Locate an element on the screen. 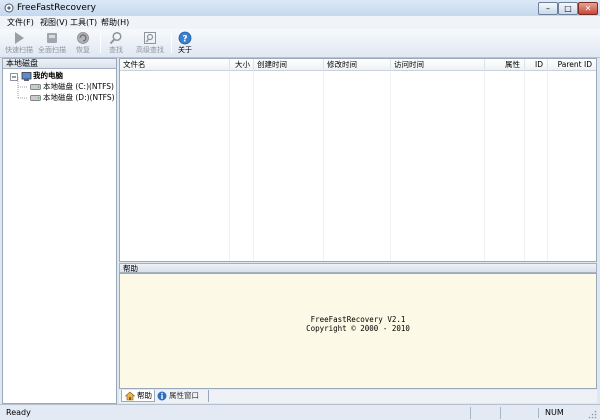  full-scan-button: 全面扫描 is located at coordinates (52, 43).